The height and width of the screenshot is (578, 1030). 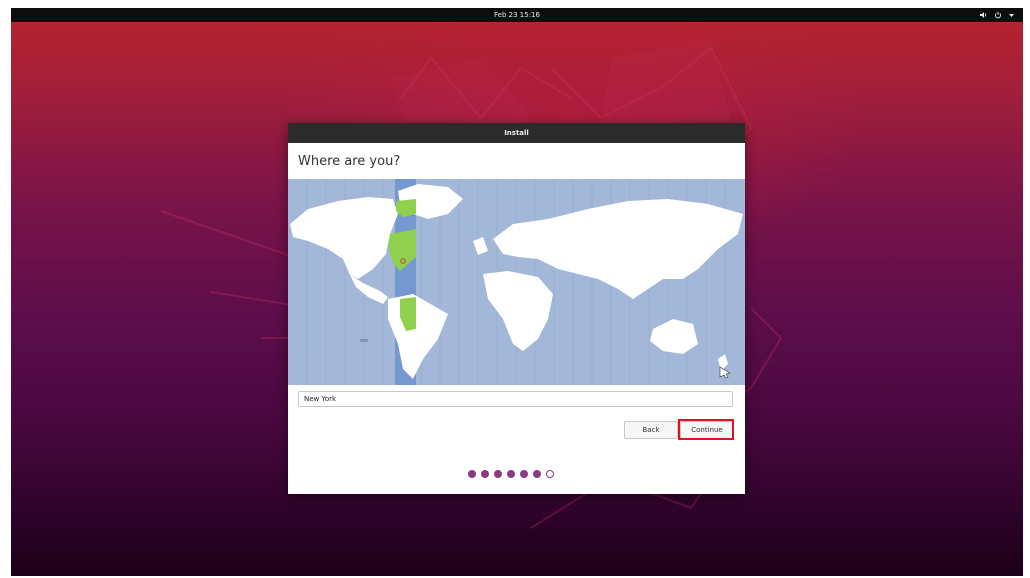 What do you see at coordinates (707, 430) in the screenshot?
I see `continue-button: Continue` at bounding box center [707, 430].